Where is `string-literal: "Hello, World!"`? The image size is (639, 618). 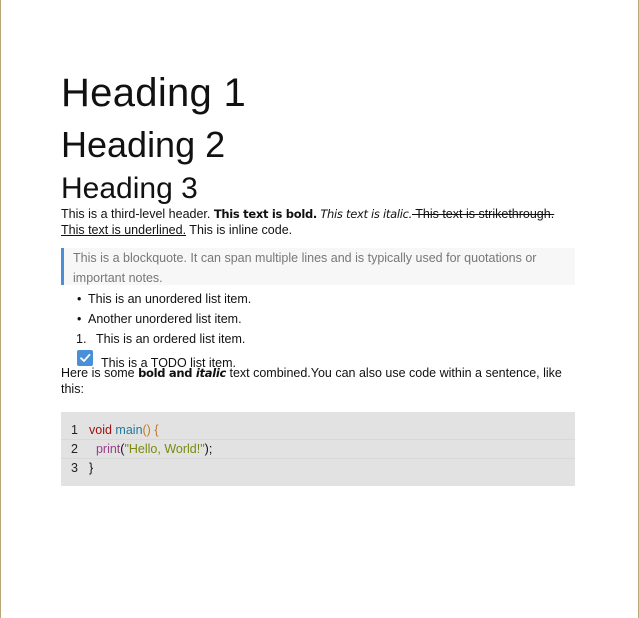 string-literal: "Hello, World!" is located at coordinates (164, 449).